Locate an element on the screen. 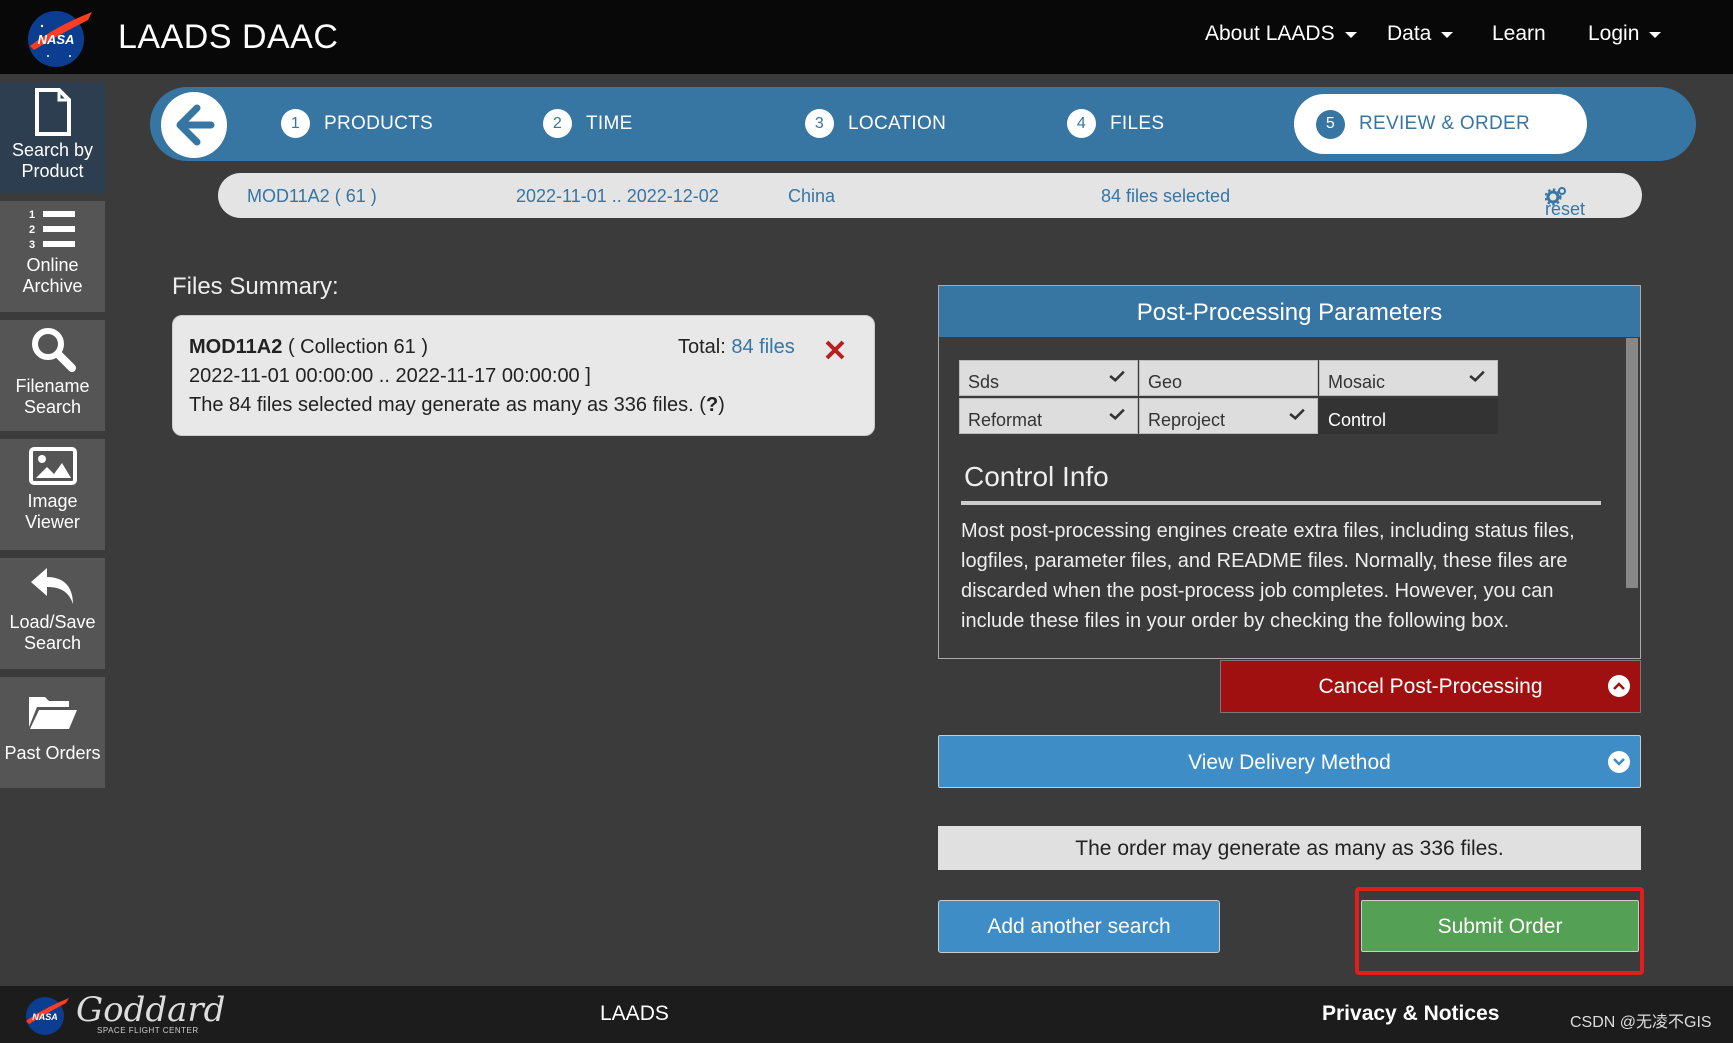 The image size is (1733, 1043). sidebar-label: Past Orders is located at coordinates (52, 753).